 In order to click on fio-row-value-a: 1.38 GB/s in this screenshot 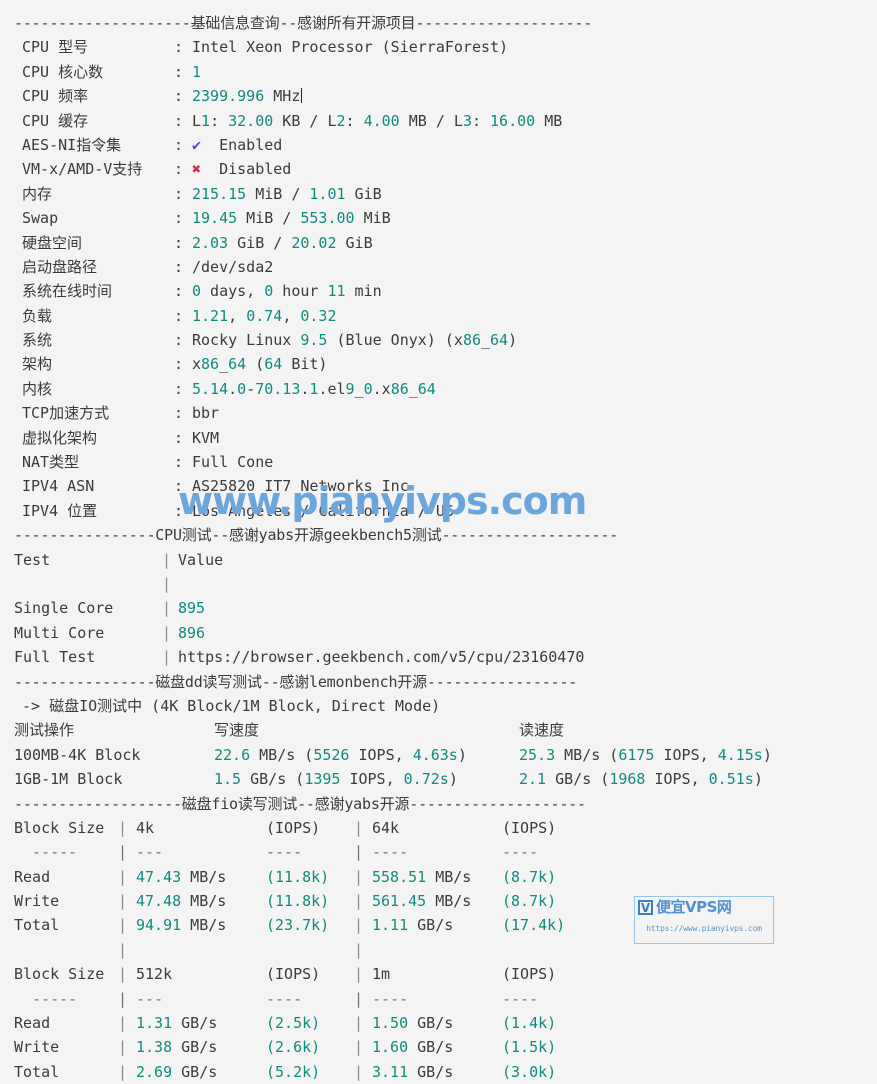, I will do `click(201, 1047)`.